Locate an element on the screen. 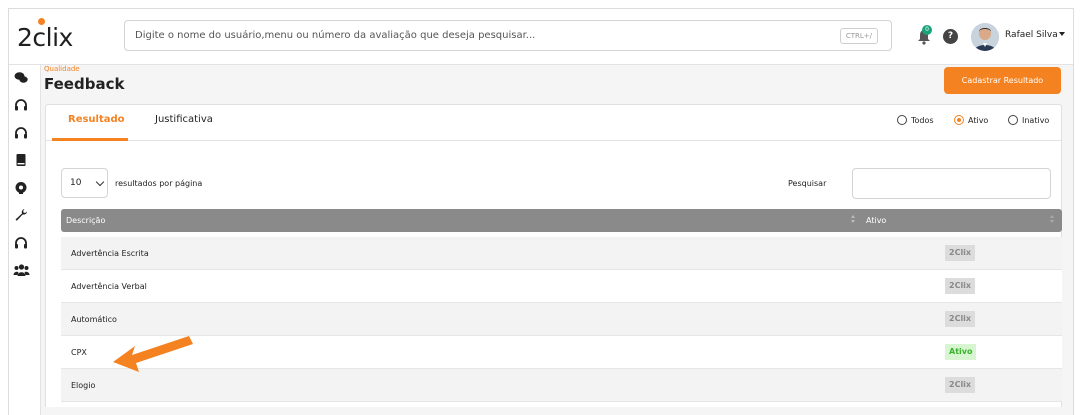 This screenshot has width=1082, height=415. page-size-value: 10 is located at coordinates (76, 183).